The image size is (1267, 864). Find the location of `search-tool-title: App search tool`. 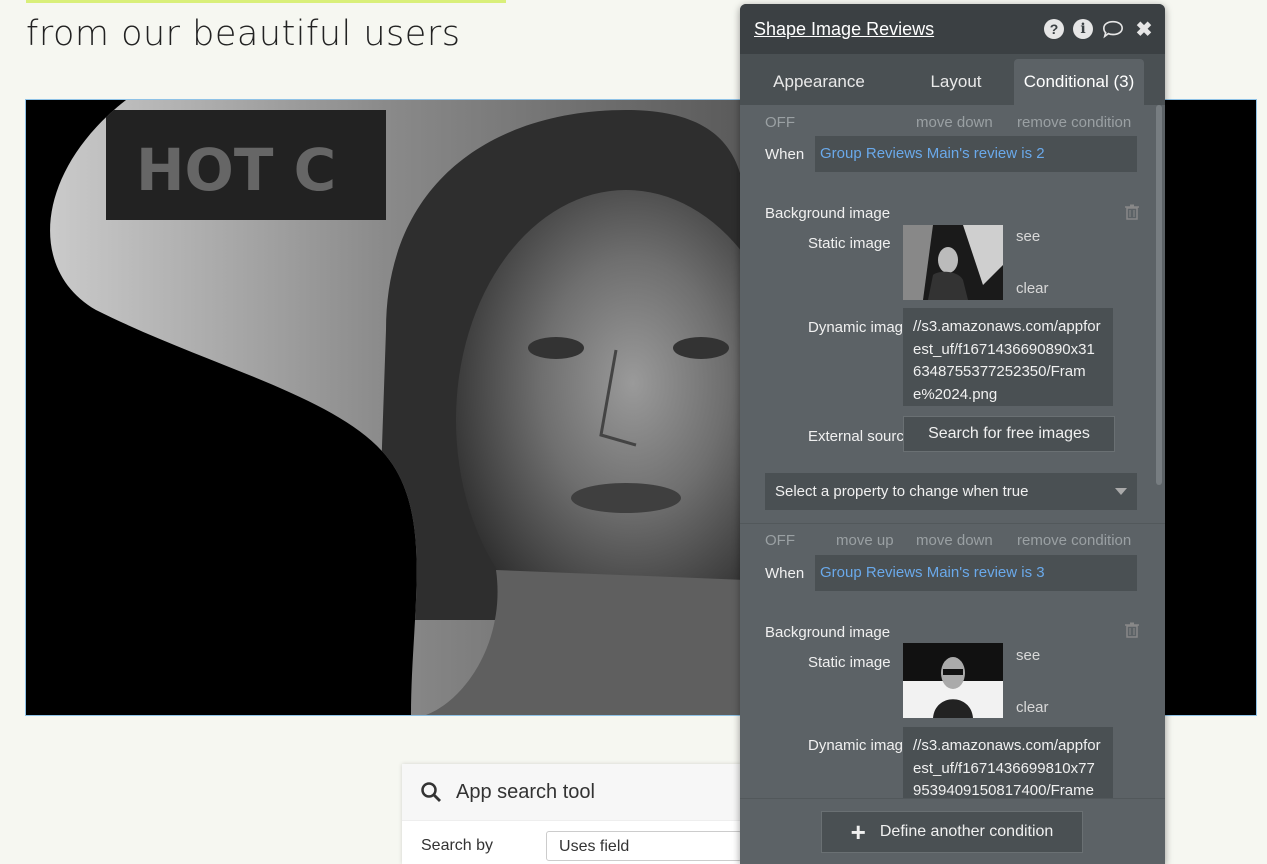

search-tool-title: App search tool is located at coordinates (525, 791).